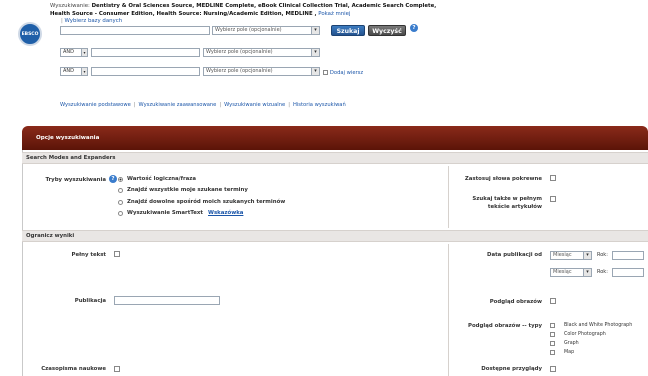  I want to click on operator-value-3: AND, so click(69, 71).